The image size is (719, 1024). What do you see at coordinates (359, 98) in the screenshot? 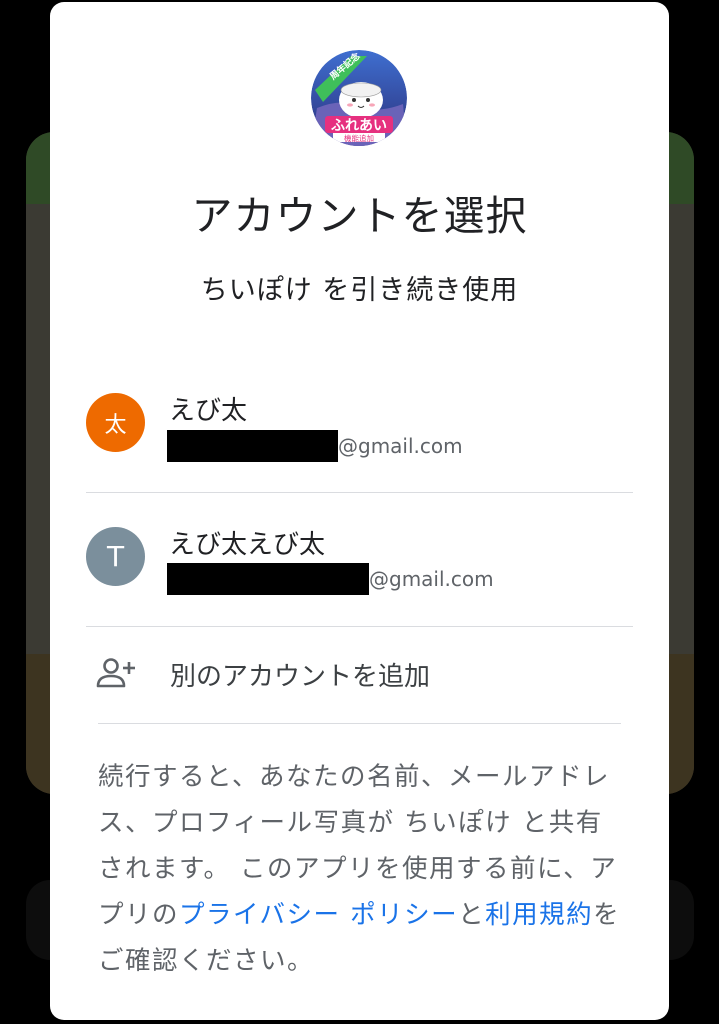
I see `app-logo: 周年記念 ふれあい 機能追加` at bounding box center [359, 98].